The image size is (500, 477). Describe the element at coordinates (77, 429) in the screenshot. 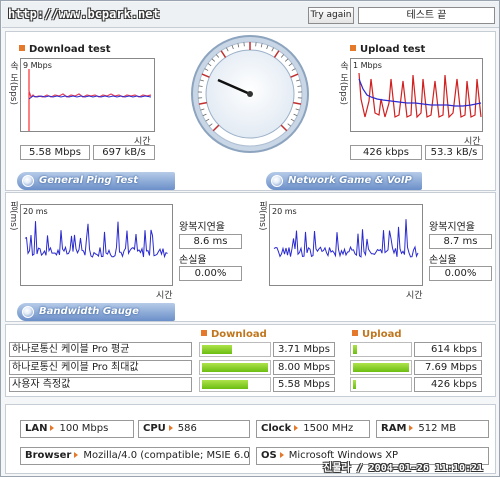

I see `lan-info: LAN 100 Mbps` at that location.